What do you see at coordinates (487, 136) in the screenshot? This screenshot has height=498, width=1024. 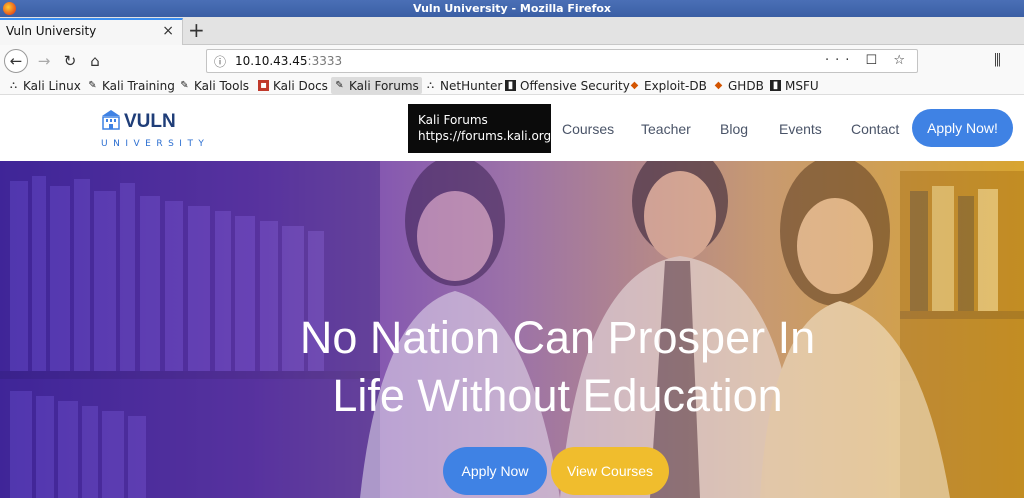 I see `tooltip-url: https://forums.kali.org/` at bounding box center [487, 136].